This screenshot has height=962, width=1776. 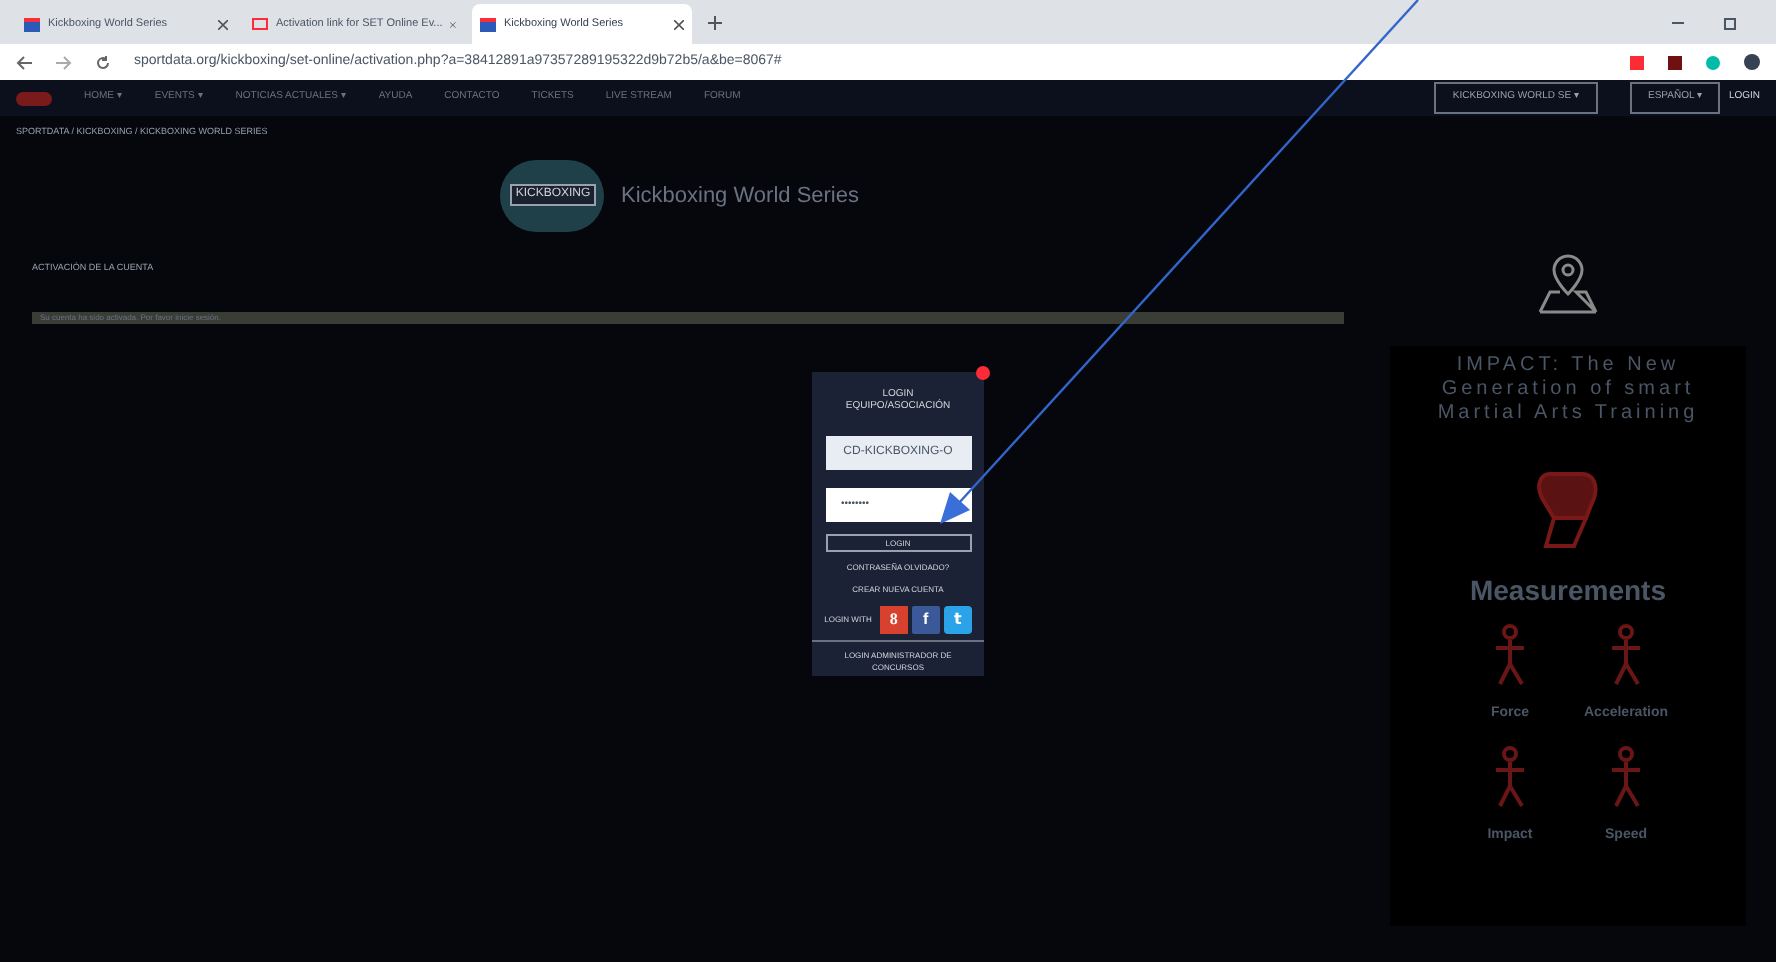 I want to click on restore-icon, so click(x=1730, y=24).